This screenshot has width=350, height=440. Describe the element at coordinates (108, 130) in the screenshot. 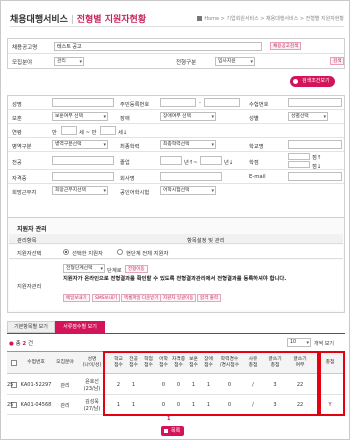

I see `age-to-input` at that location.